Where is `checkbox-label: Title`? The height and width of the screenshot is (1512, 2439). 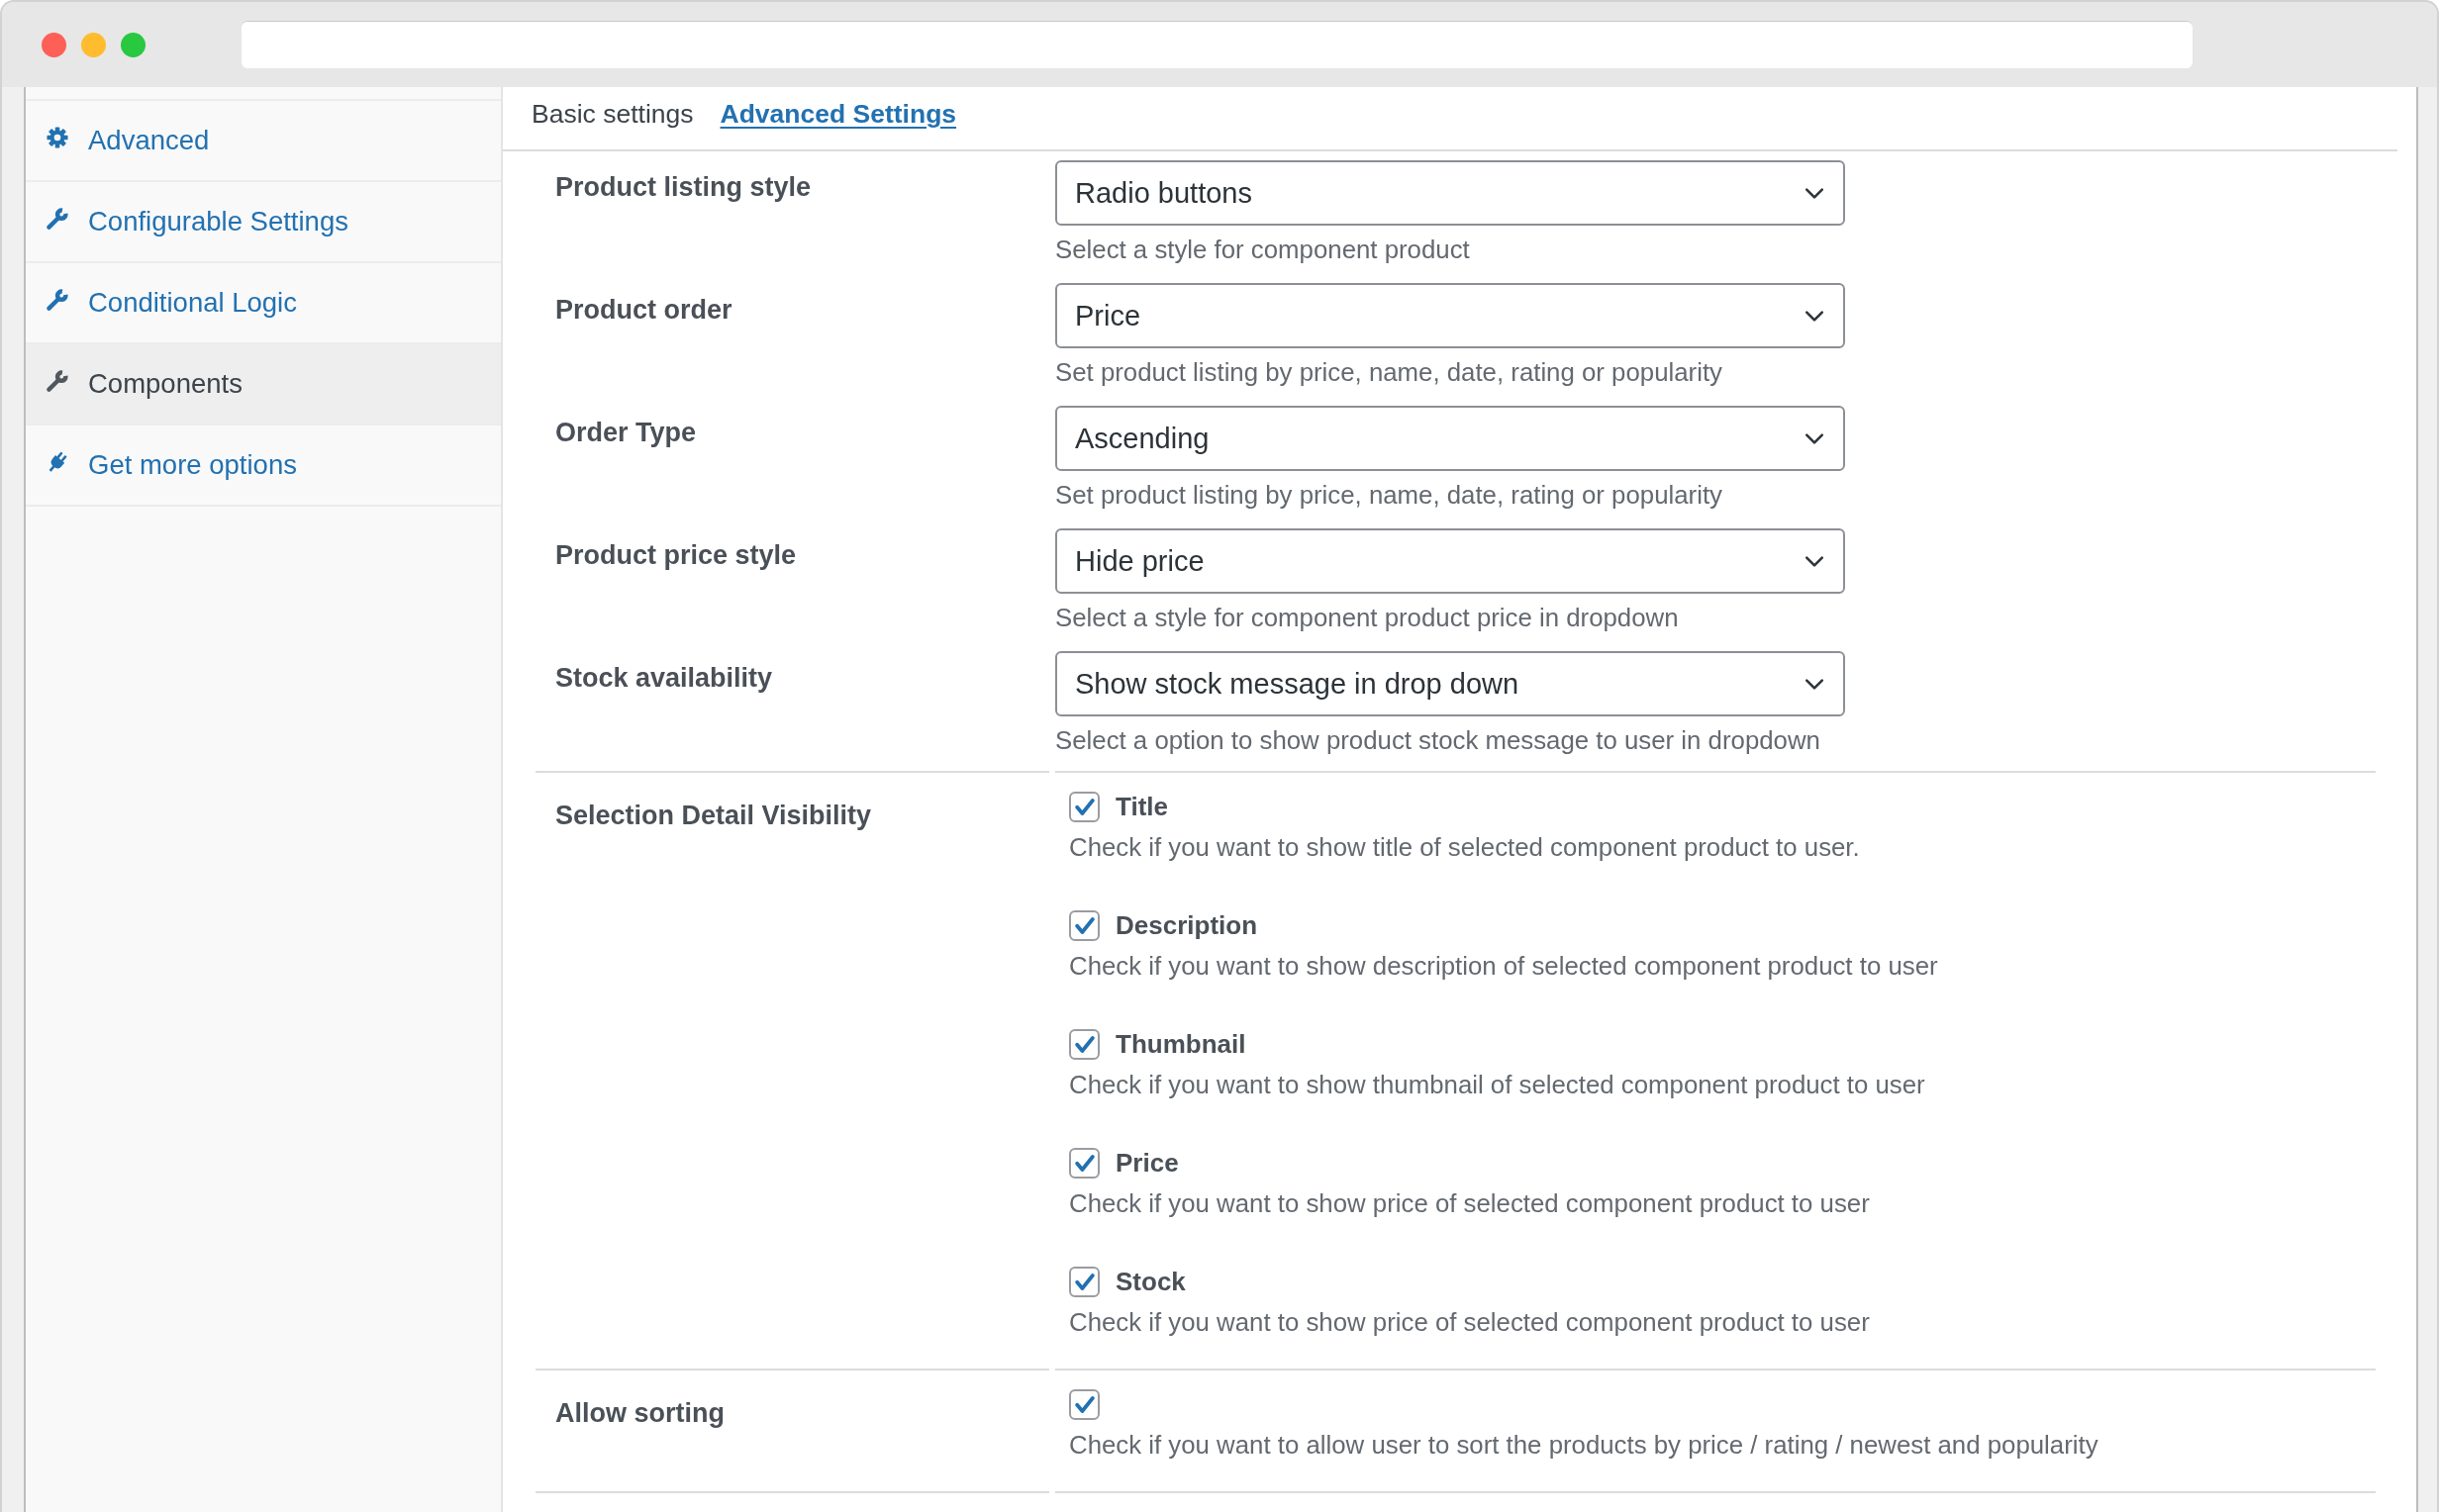
checkbox-label: Title is located at coordinates (1142, 807).